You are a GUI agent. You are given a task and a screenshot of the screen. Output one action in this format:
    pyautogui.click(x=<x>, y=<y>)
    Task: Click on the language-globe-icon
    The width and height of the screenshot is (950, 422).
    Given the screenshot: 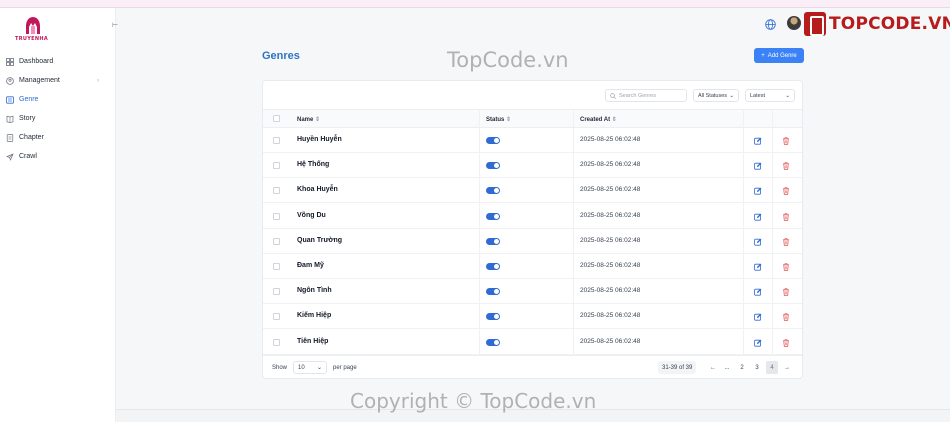 What is the action you would take?
    pyautogui.click(x=770, y=24)
    